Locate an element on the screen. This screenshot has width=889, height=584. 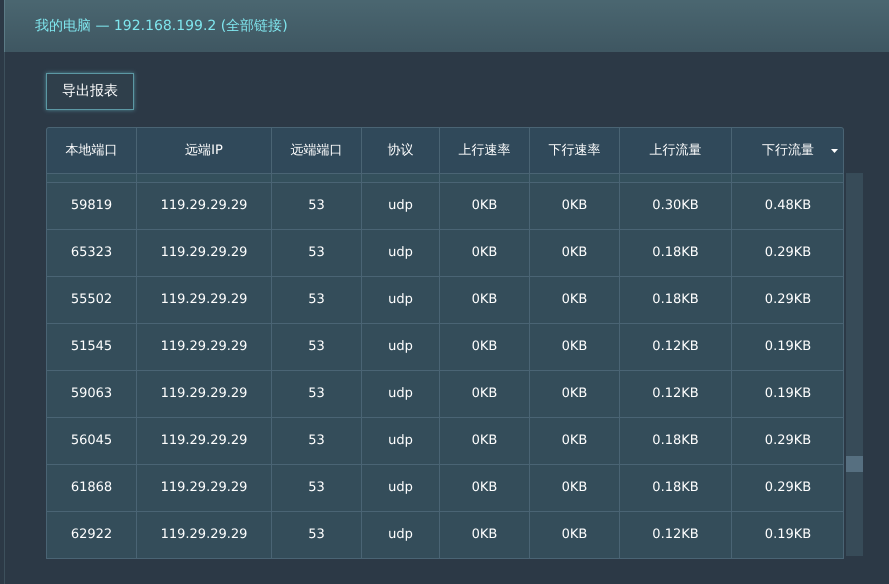
window-title: 我的电脑 — 192.168.199.2 (全部链接) is located at coordinates (161, 26).